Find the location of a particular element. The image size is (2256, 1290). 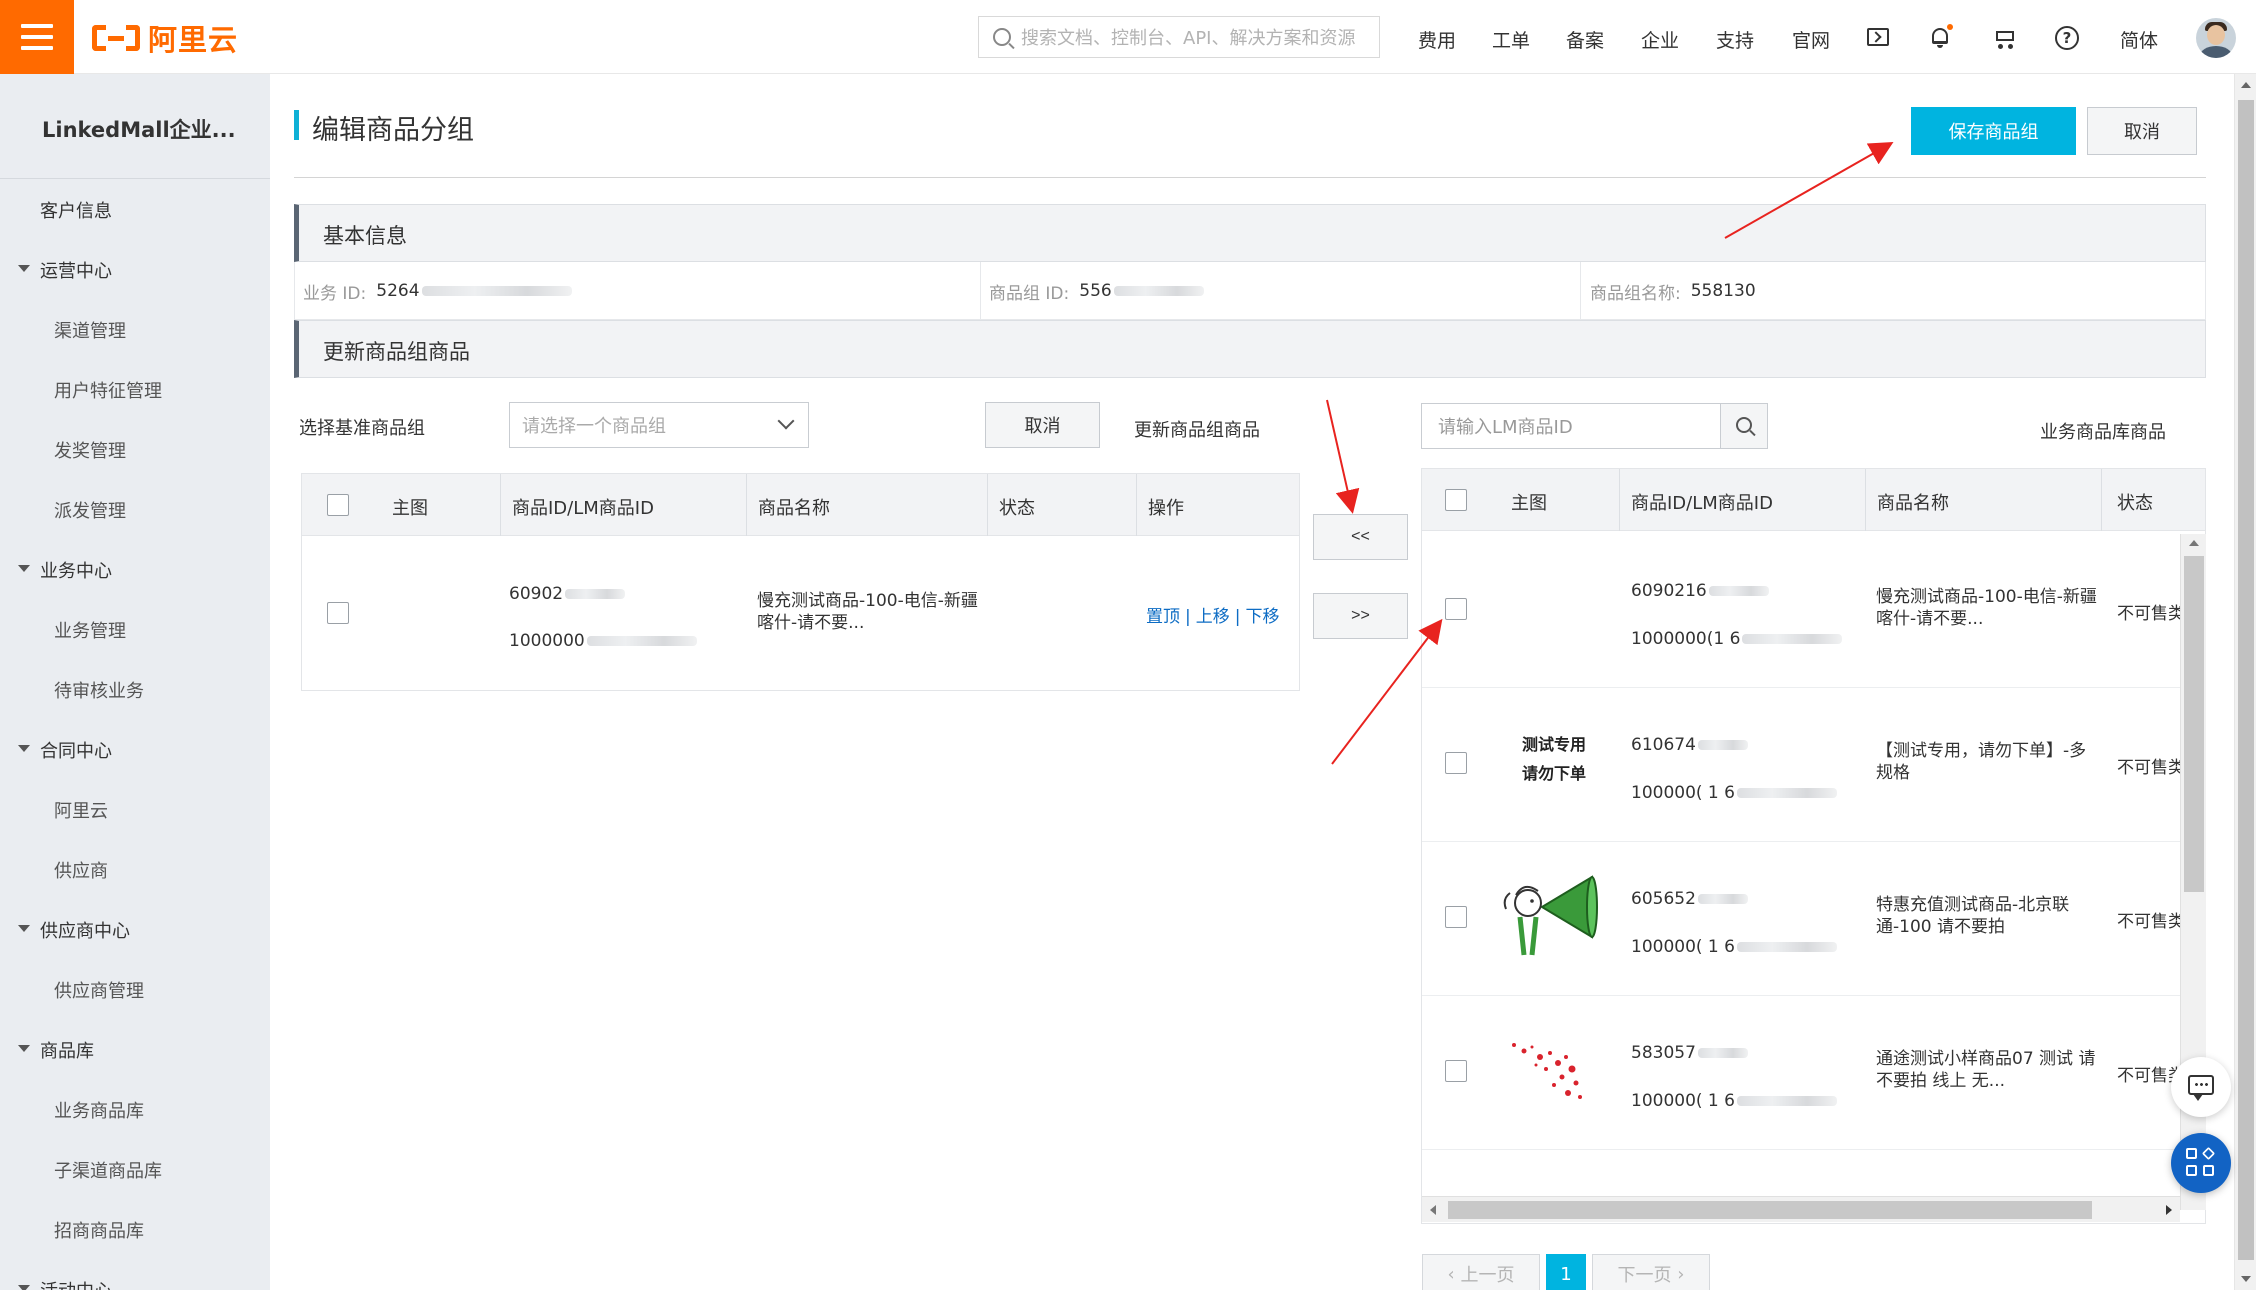

sidebar-item-user-features: 用户特征管理 is located at coordinates (108, 390).